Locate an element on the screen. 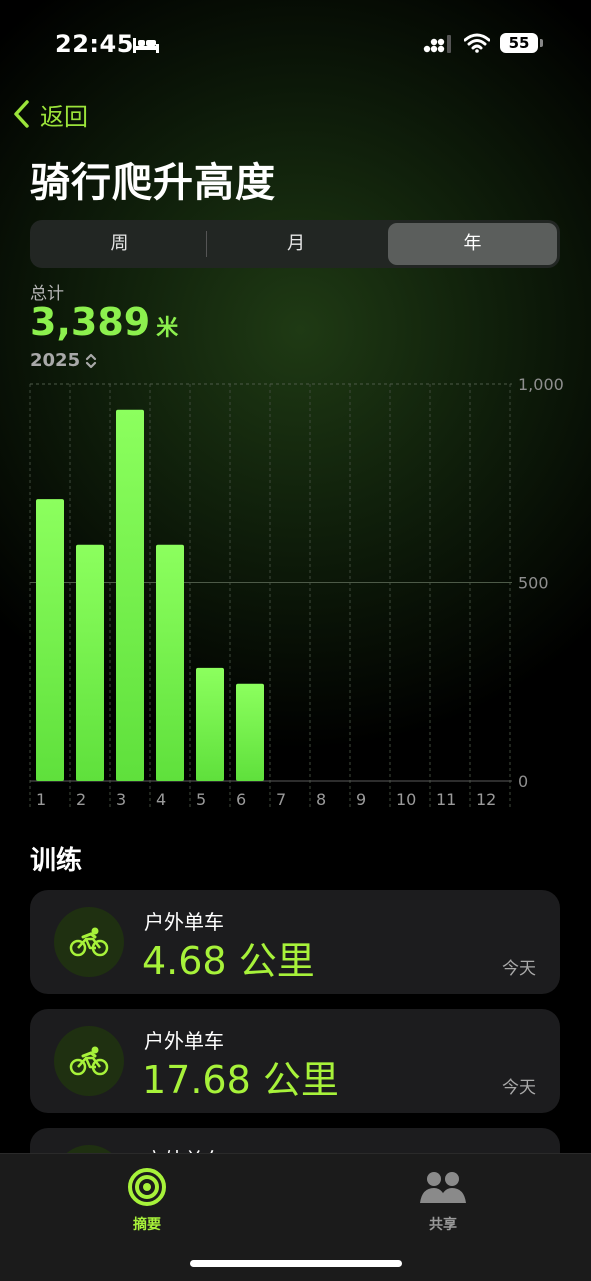 This screenshot has width=591, height=1281. tab-summary: 摘要 is located at coordinates (147, 1199).